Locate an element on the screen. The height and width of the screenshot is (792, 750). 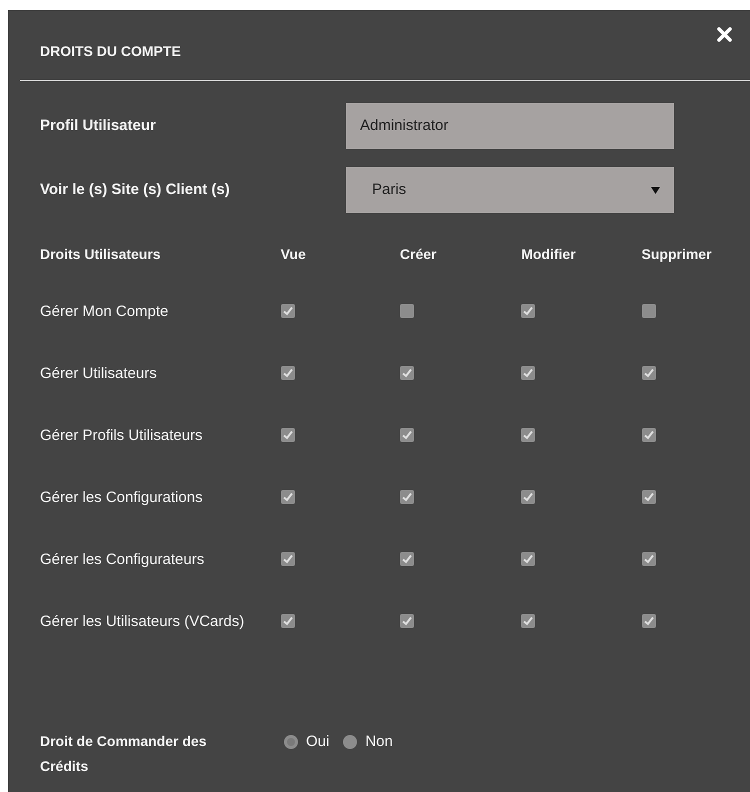
column-header: Créer is located at coordinates (419, 254).